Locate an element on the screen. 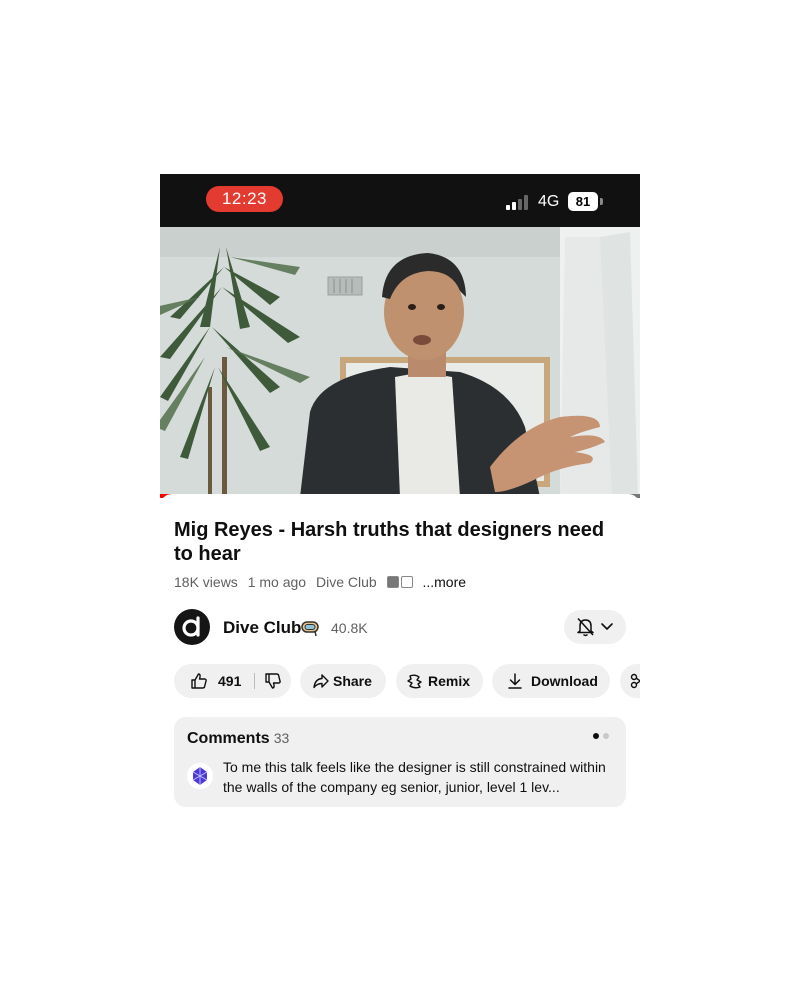 Image resolution: width=800 pixels, height=1000 pixels. subscription-bell-button is located at coordinates (595, 627).